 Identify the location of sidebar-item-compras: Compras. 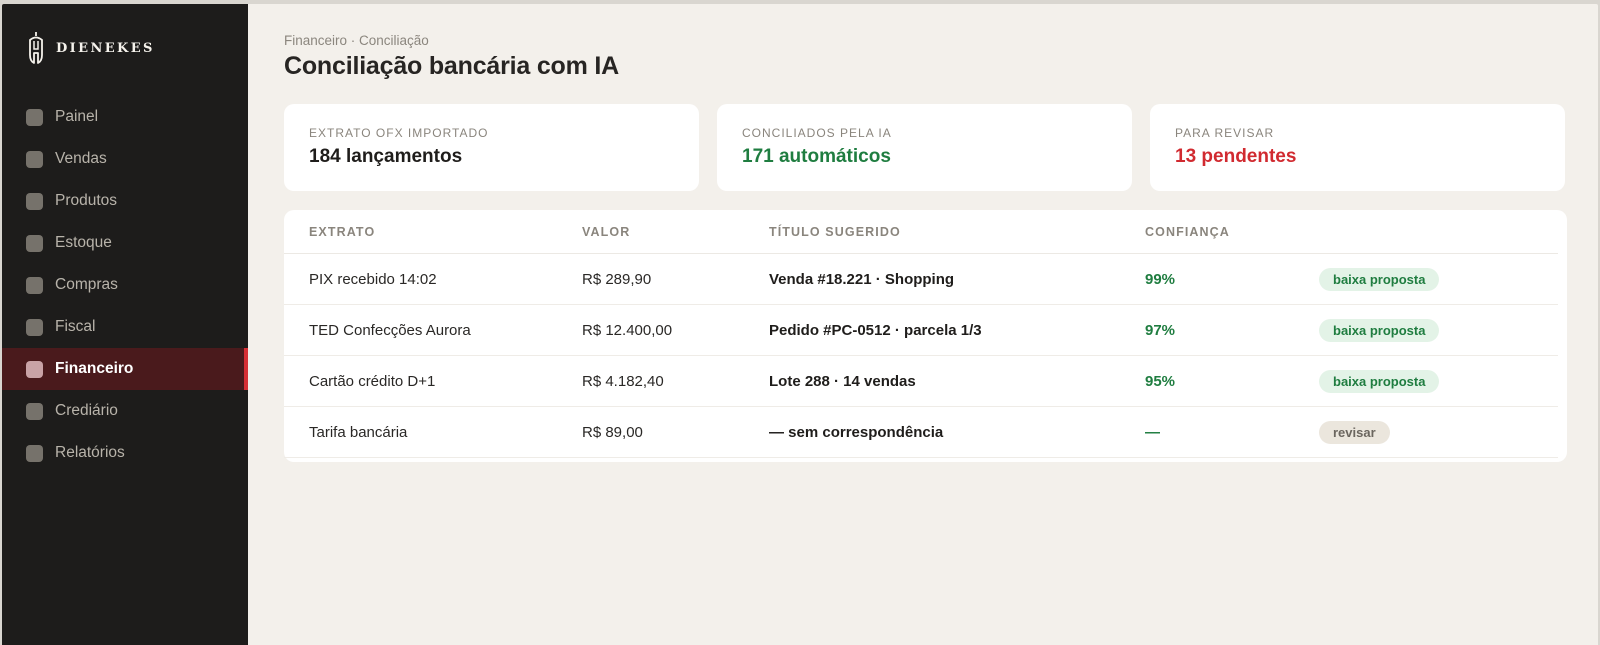
(125, 285).